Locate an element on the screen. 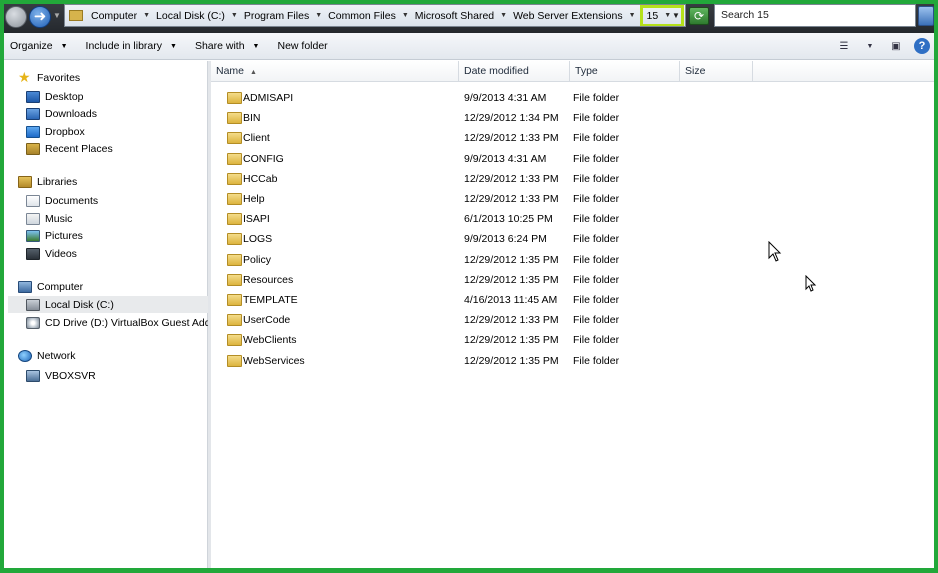  nav-item-cd-drive: CD Drive (D:) VirtualBox Guest Additi is located at coordinates (117, 322).